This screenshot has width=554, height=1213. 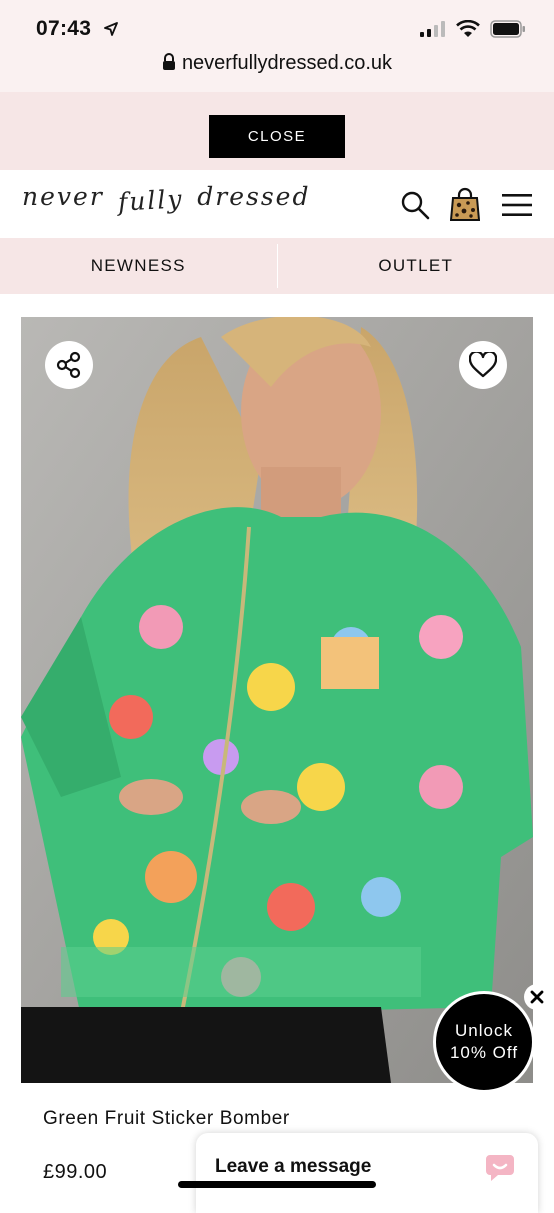 What do you see at coordinates (517, 205) in the screenshot?
I see `hamburger-menu-icon` at bounding box center [517, 205].